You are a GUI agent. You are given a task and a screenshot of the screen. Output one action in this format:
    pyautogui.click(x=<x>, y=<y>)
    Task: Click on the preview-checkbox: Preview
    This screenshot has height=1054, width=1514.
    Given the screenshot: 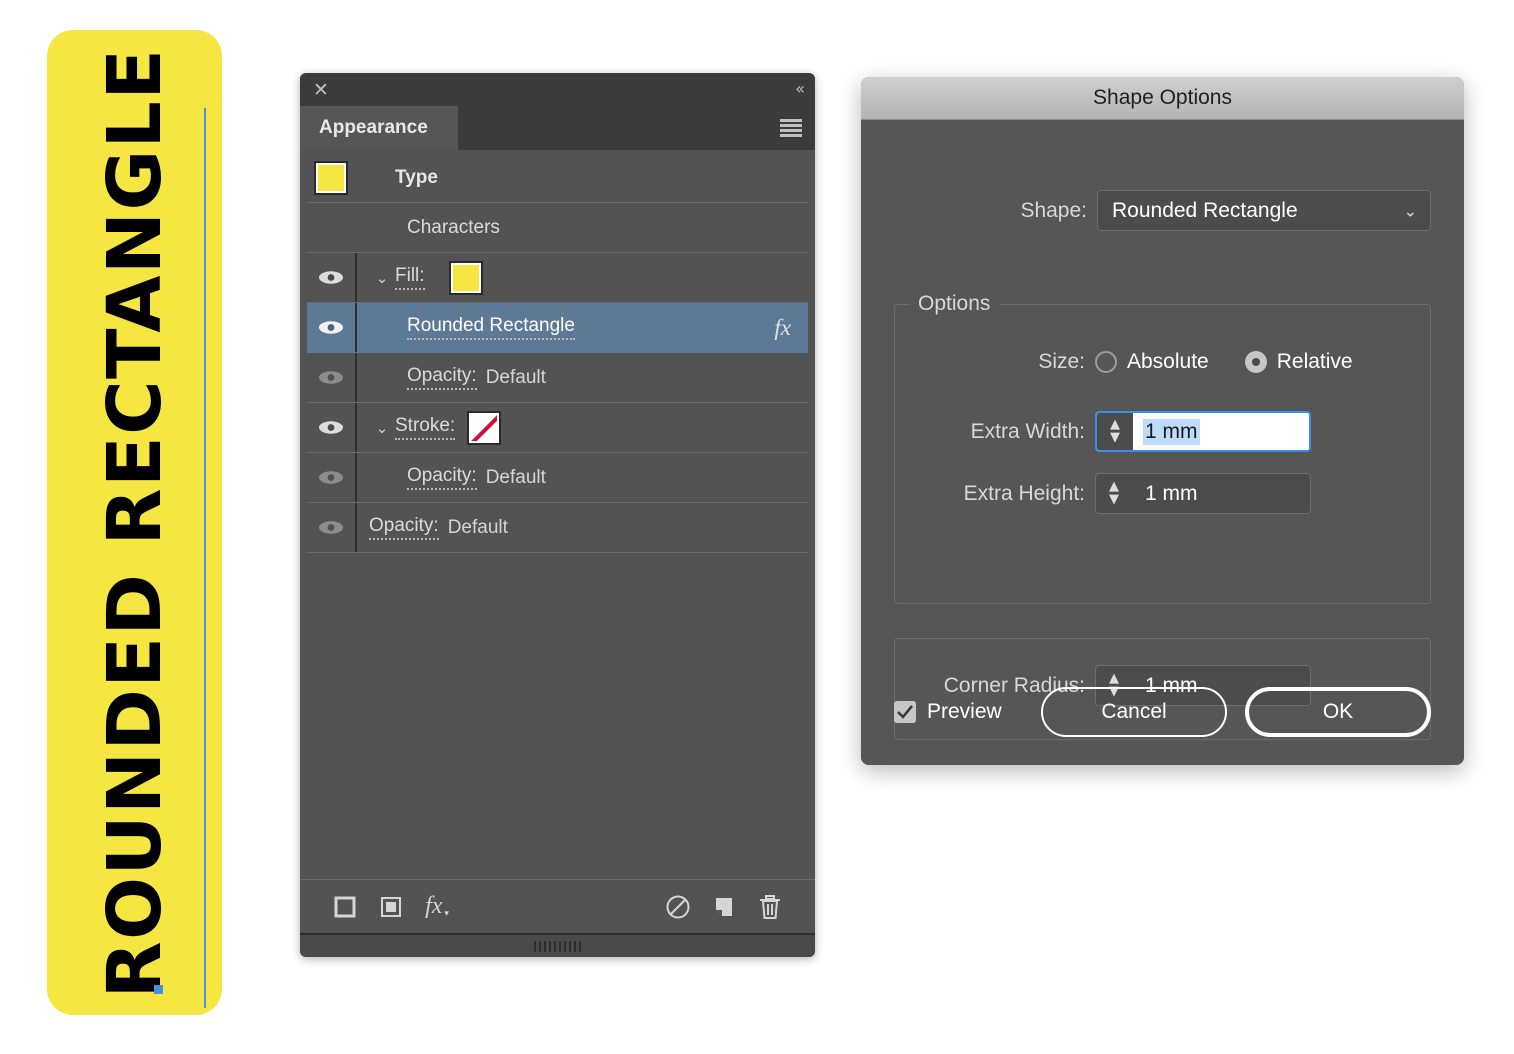 What is the action you would take?
    pyautogui.click(x=948, y=712)
    